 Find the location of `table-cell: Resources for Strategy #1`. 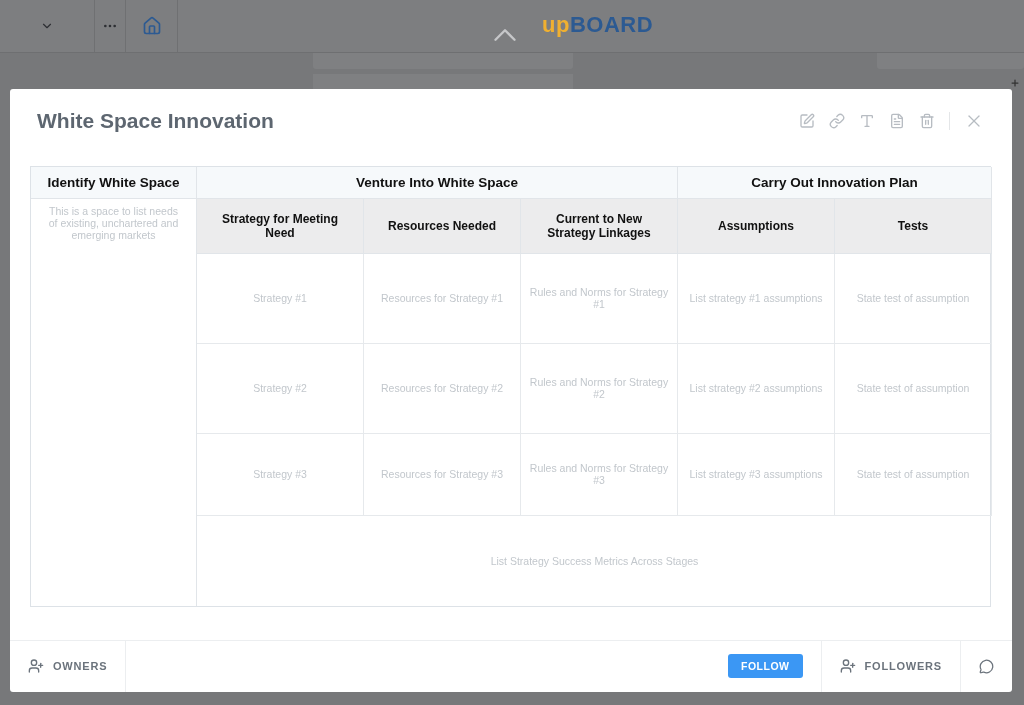

table-cell: Resources for Strategy #1 is located at coordinates (442, 298).